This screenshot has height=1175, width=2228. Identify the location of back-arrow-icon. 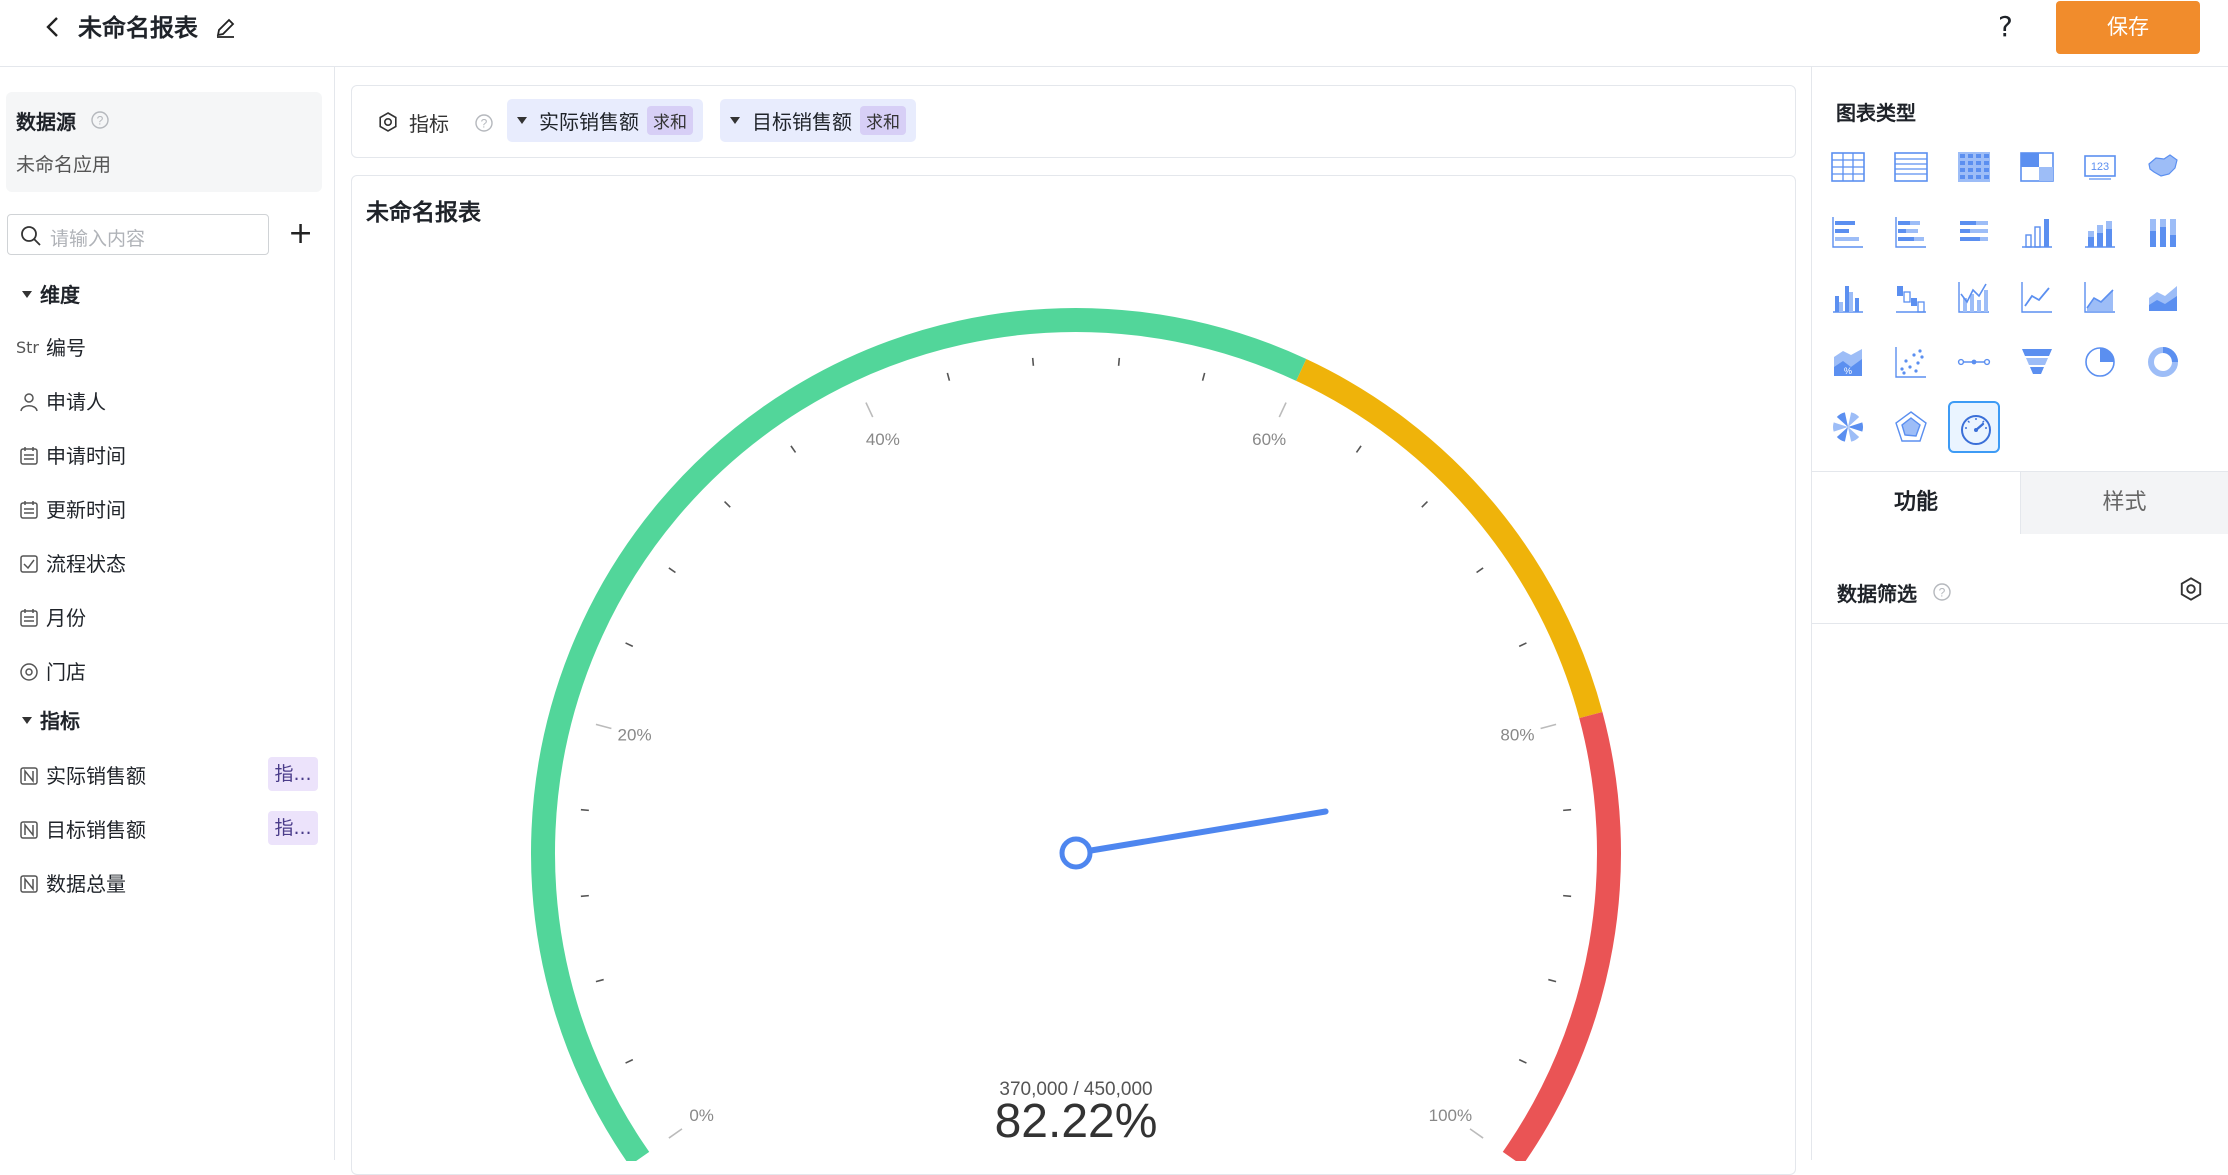
(53, 27).